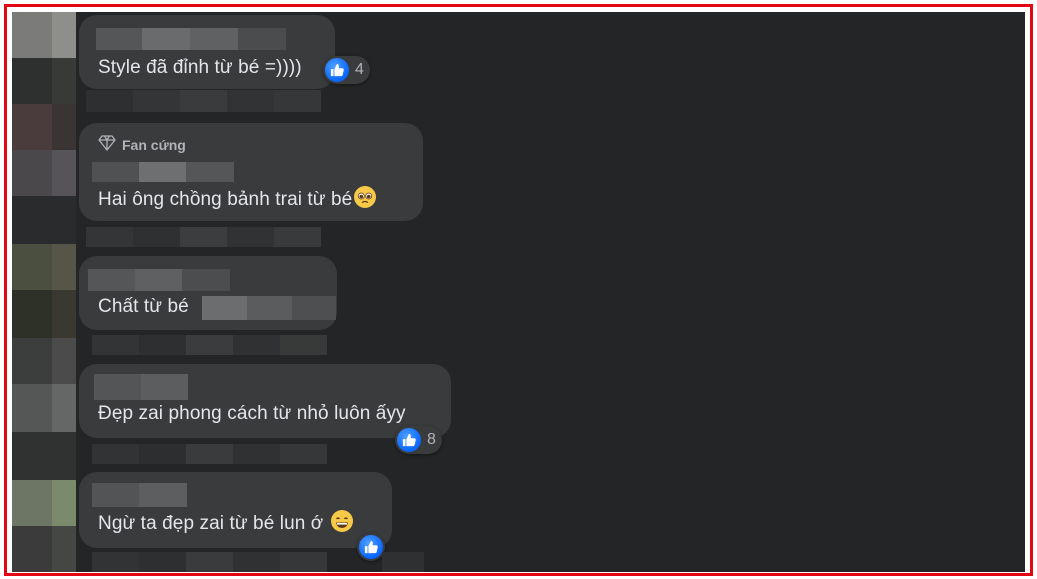 The image size is (1037, 579). I want to click on fan-badge: Fan cứng, so click(142, 144).